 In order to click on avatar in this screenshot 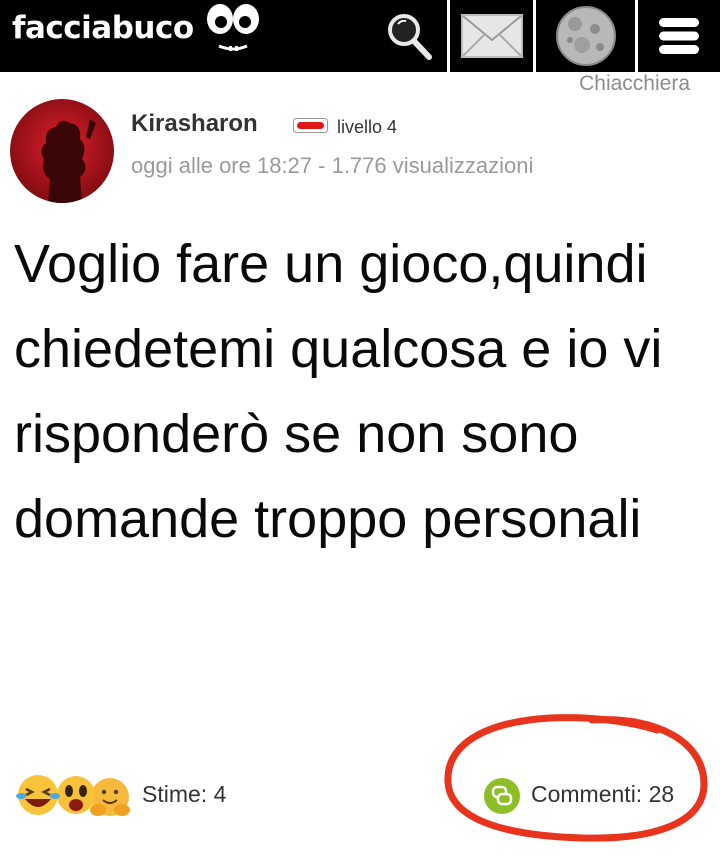, I will do `click(62, 151)`.